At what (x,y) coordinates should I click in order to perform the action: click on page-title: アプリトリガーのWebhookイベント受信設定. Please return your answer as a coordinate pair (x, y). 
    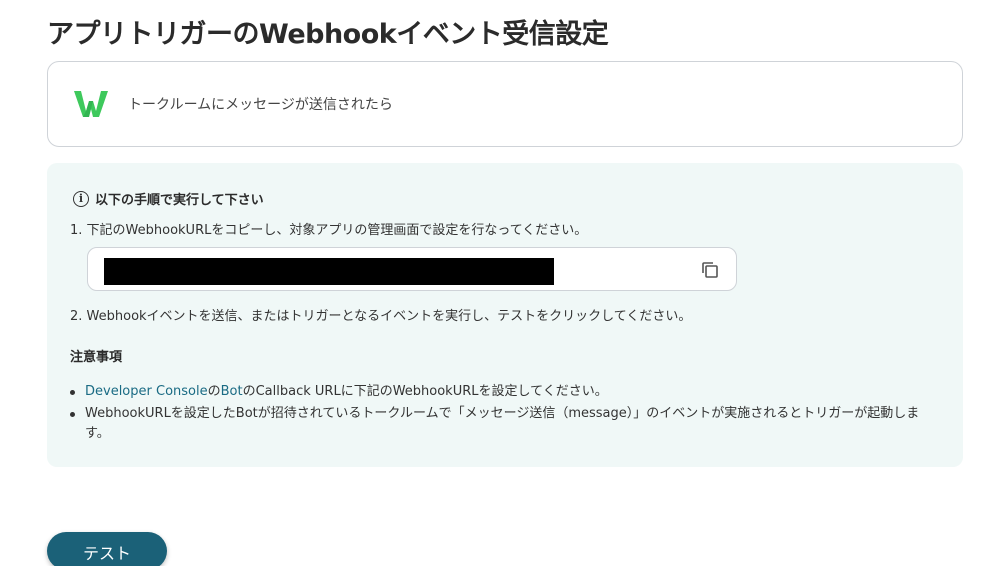
    Looking at the image, I should click on (328, 34).